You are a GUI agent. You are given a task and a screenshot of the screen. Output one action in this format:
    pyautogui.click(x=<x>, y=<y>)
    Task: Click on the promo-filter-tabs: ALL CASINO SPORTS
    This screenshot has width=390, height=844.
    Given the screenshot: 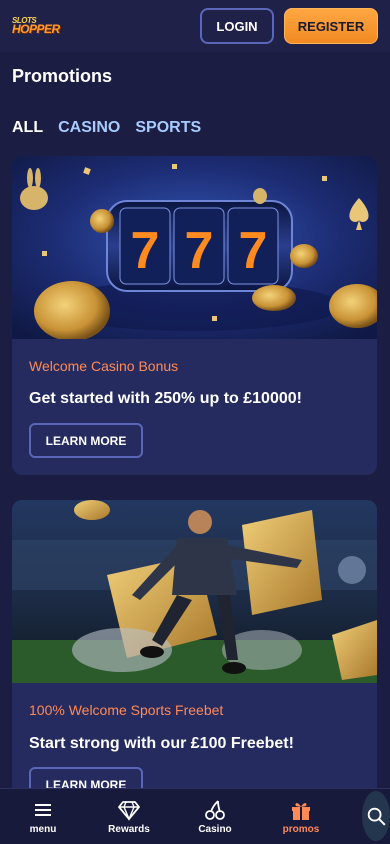 What is the action you would take?
    pyautogui.click(x=106, y=128)
    